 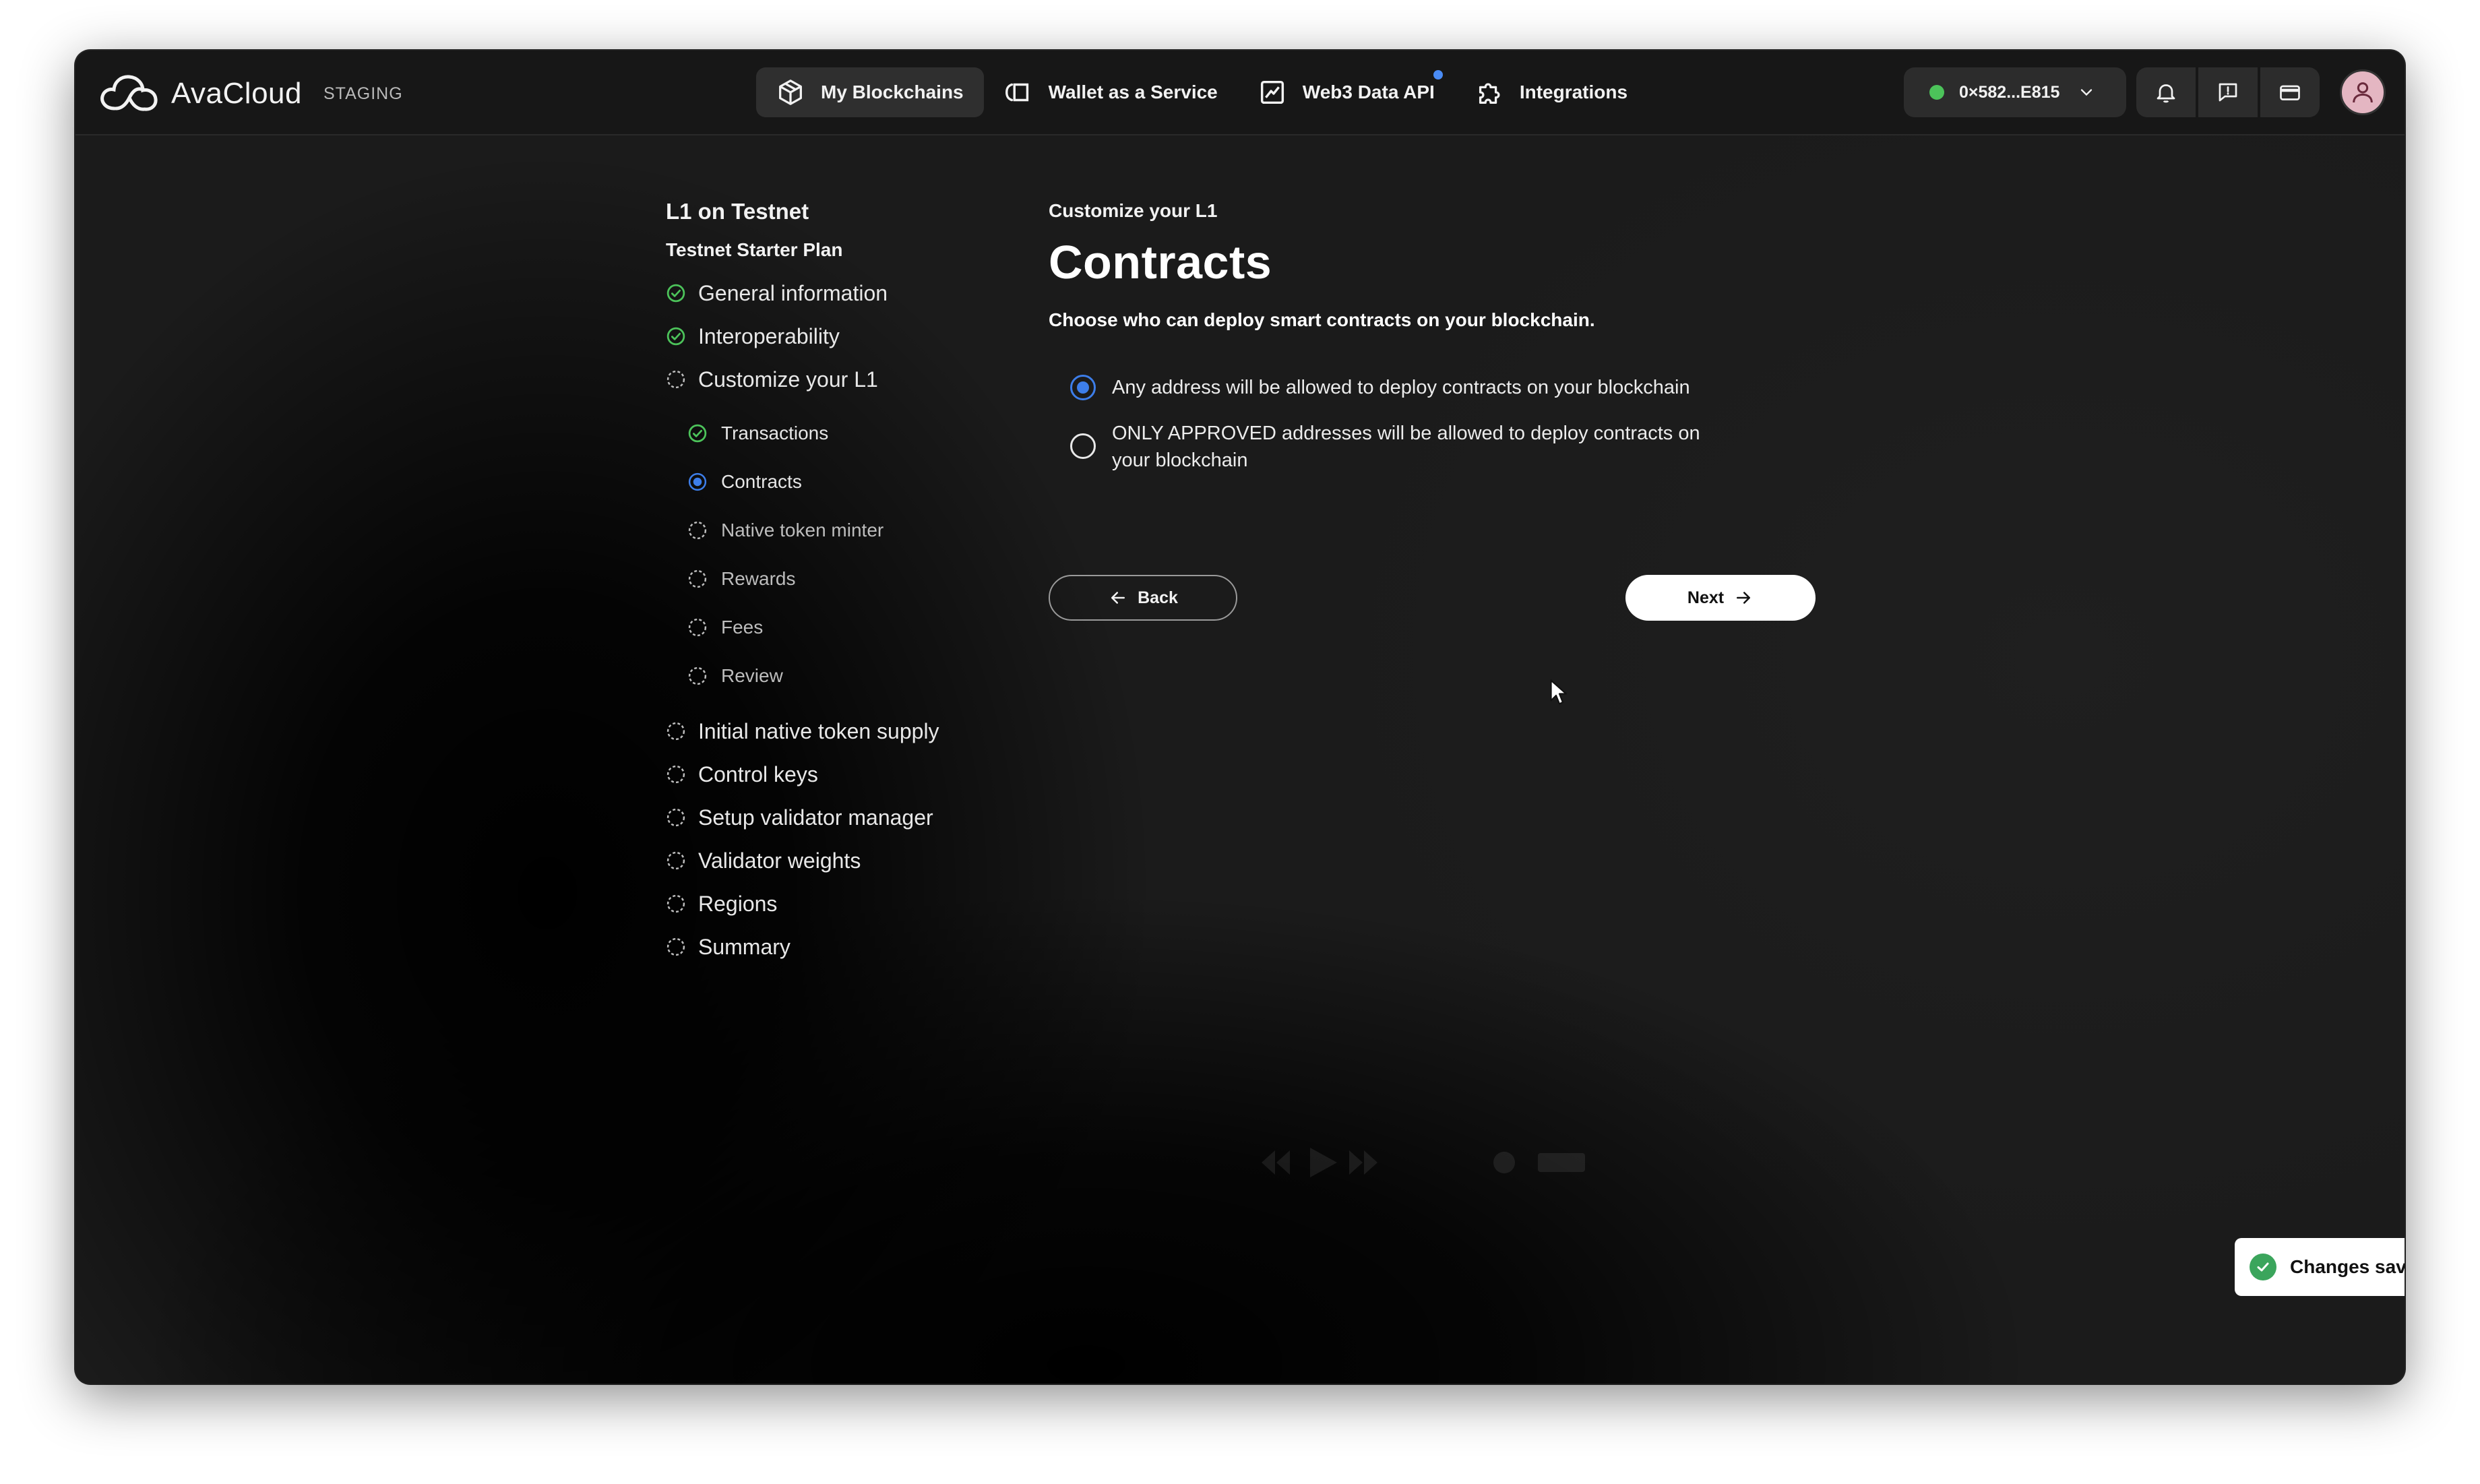 I want to click on substep-fees: Fees, so click(x=865, y=627).